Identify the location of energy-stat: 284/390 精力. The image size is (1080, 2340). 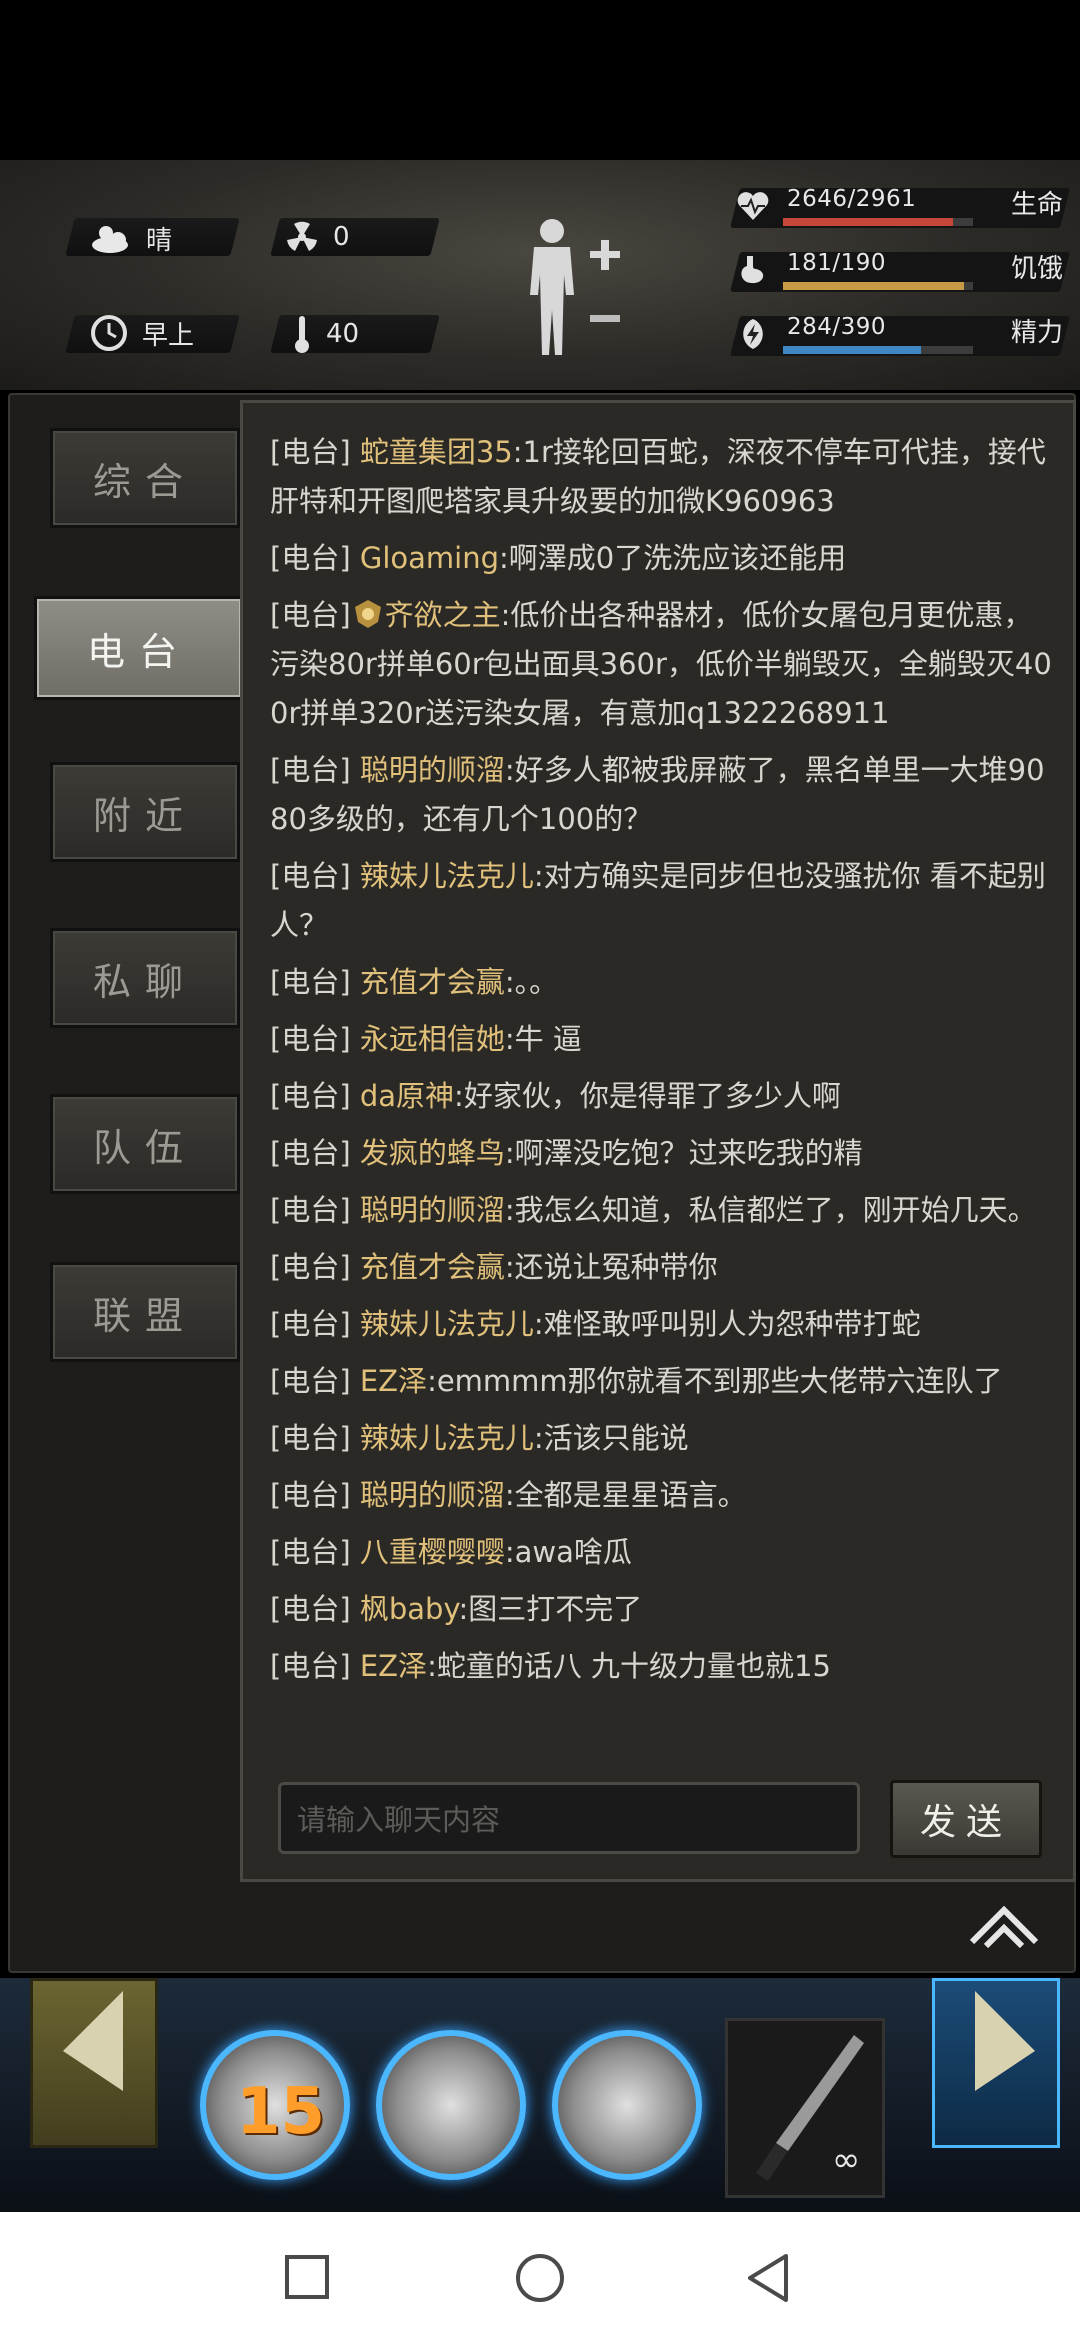
(900, 333).